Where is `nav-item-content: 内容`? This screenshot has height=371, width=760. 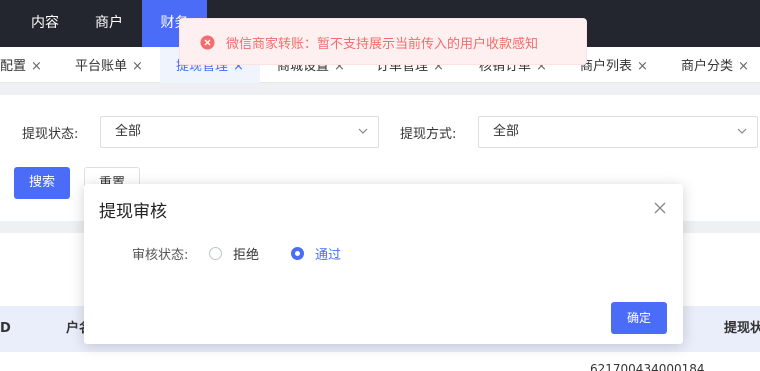 nav-item-content: 内容 is located at coordinates (45, 23).